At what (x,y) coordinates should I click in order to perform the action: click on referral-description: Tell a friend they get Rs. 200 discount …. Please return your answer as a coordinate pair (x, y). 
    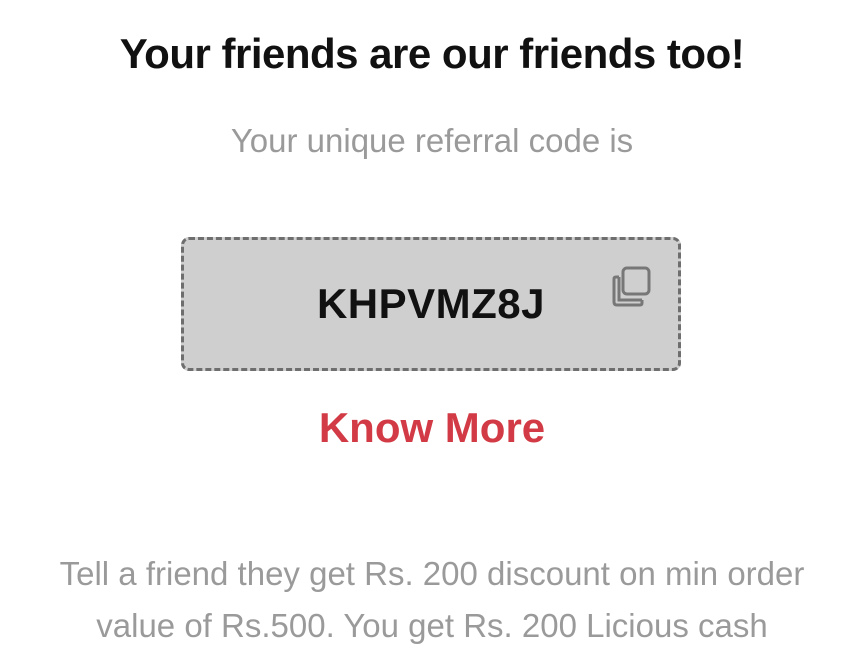
    Looking at the image, I should click on (432, 599).